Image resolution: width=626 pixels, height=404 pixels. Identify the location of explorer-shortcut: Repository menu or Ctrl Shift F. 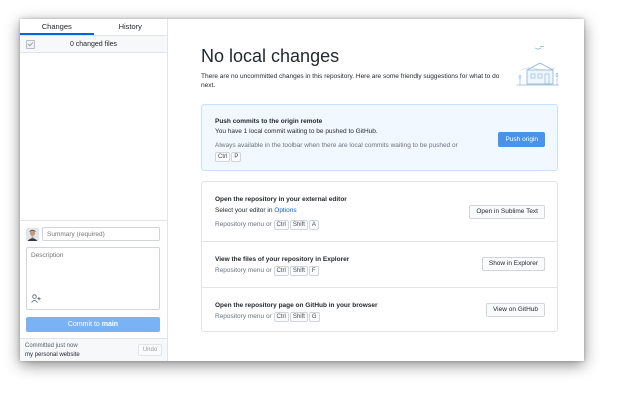
(267, 271).